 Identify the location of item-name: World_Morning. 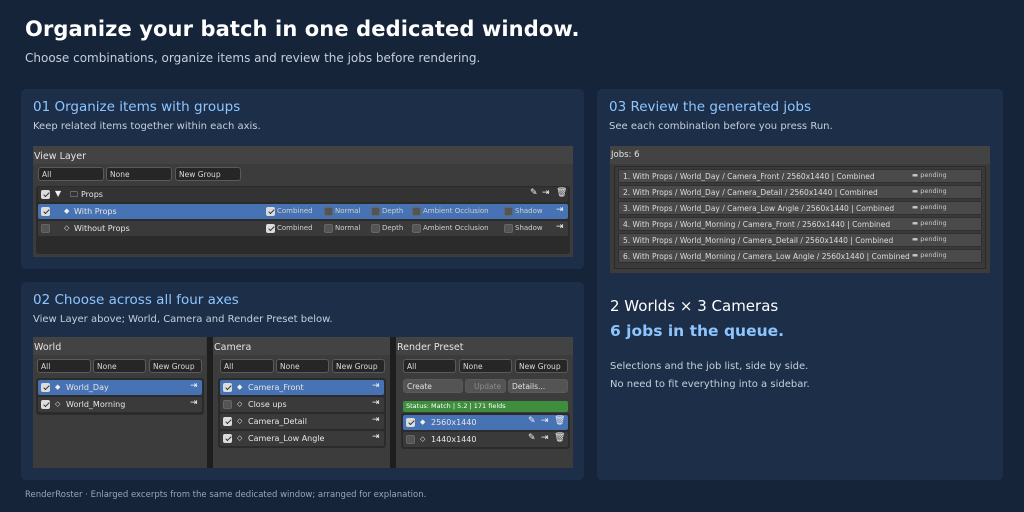
(96, 404).